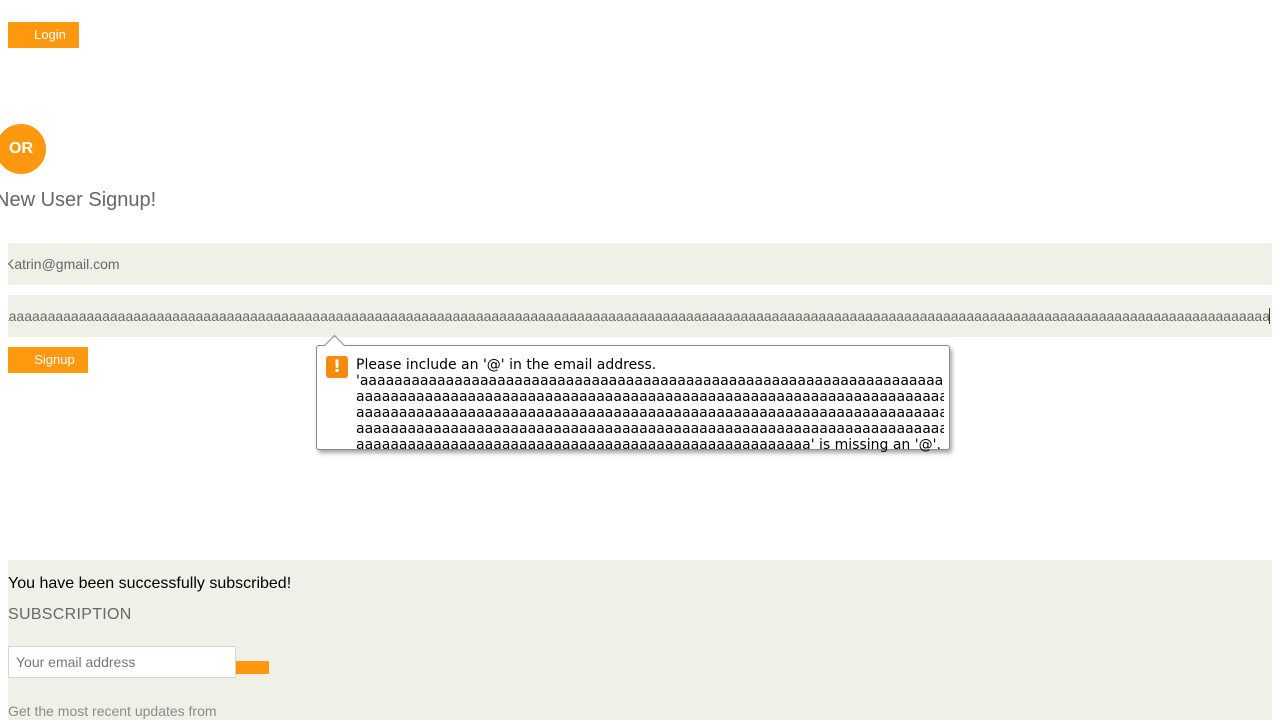 The image size is (1280, 720). I want to click on login-button: Login, so click(43, 35).